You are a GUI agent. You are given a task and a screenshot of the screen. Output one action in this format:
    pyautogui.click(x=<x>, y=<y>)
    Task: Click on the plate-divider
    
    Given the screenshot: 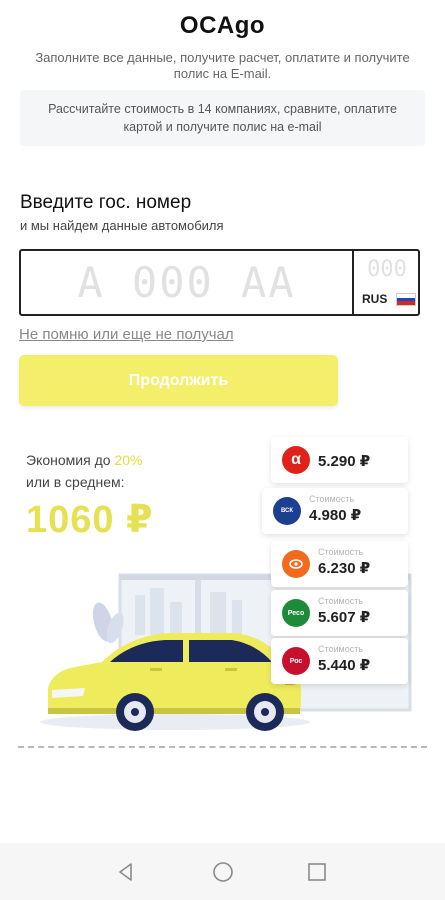 What is the action you would take?
    pyautogui.click(x=353, y=282)
    